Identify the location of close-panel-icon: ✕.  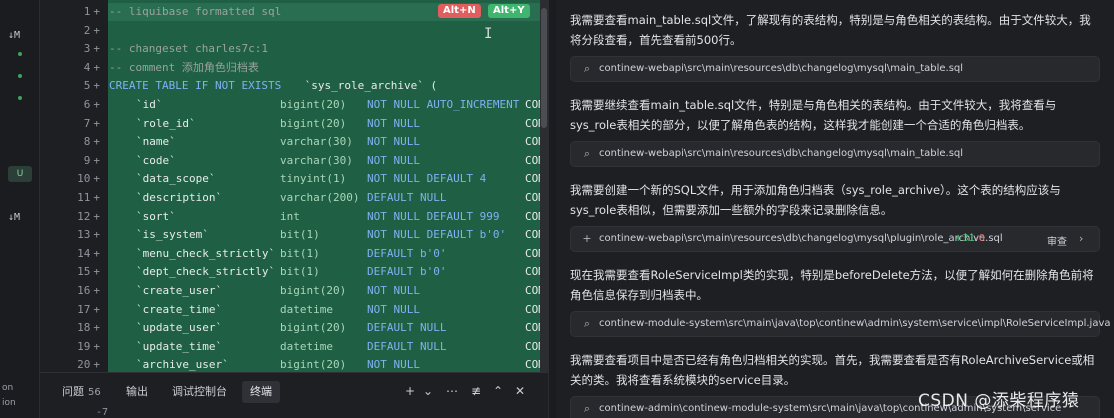
(520, 391).